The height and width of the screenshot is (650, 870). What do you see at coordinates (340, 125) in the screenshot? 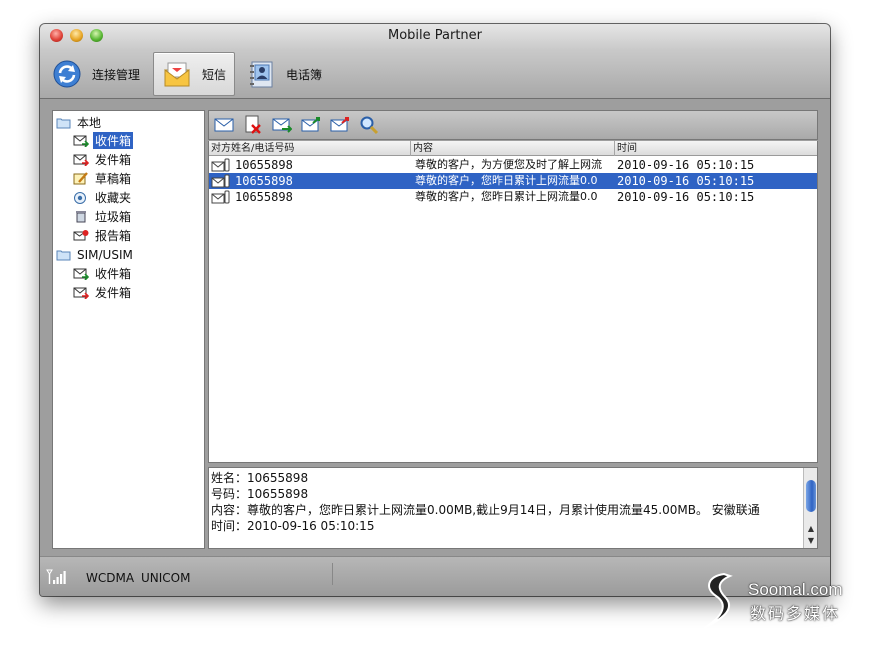
I see `resend-icon` at bounding box center [340, 125].